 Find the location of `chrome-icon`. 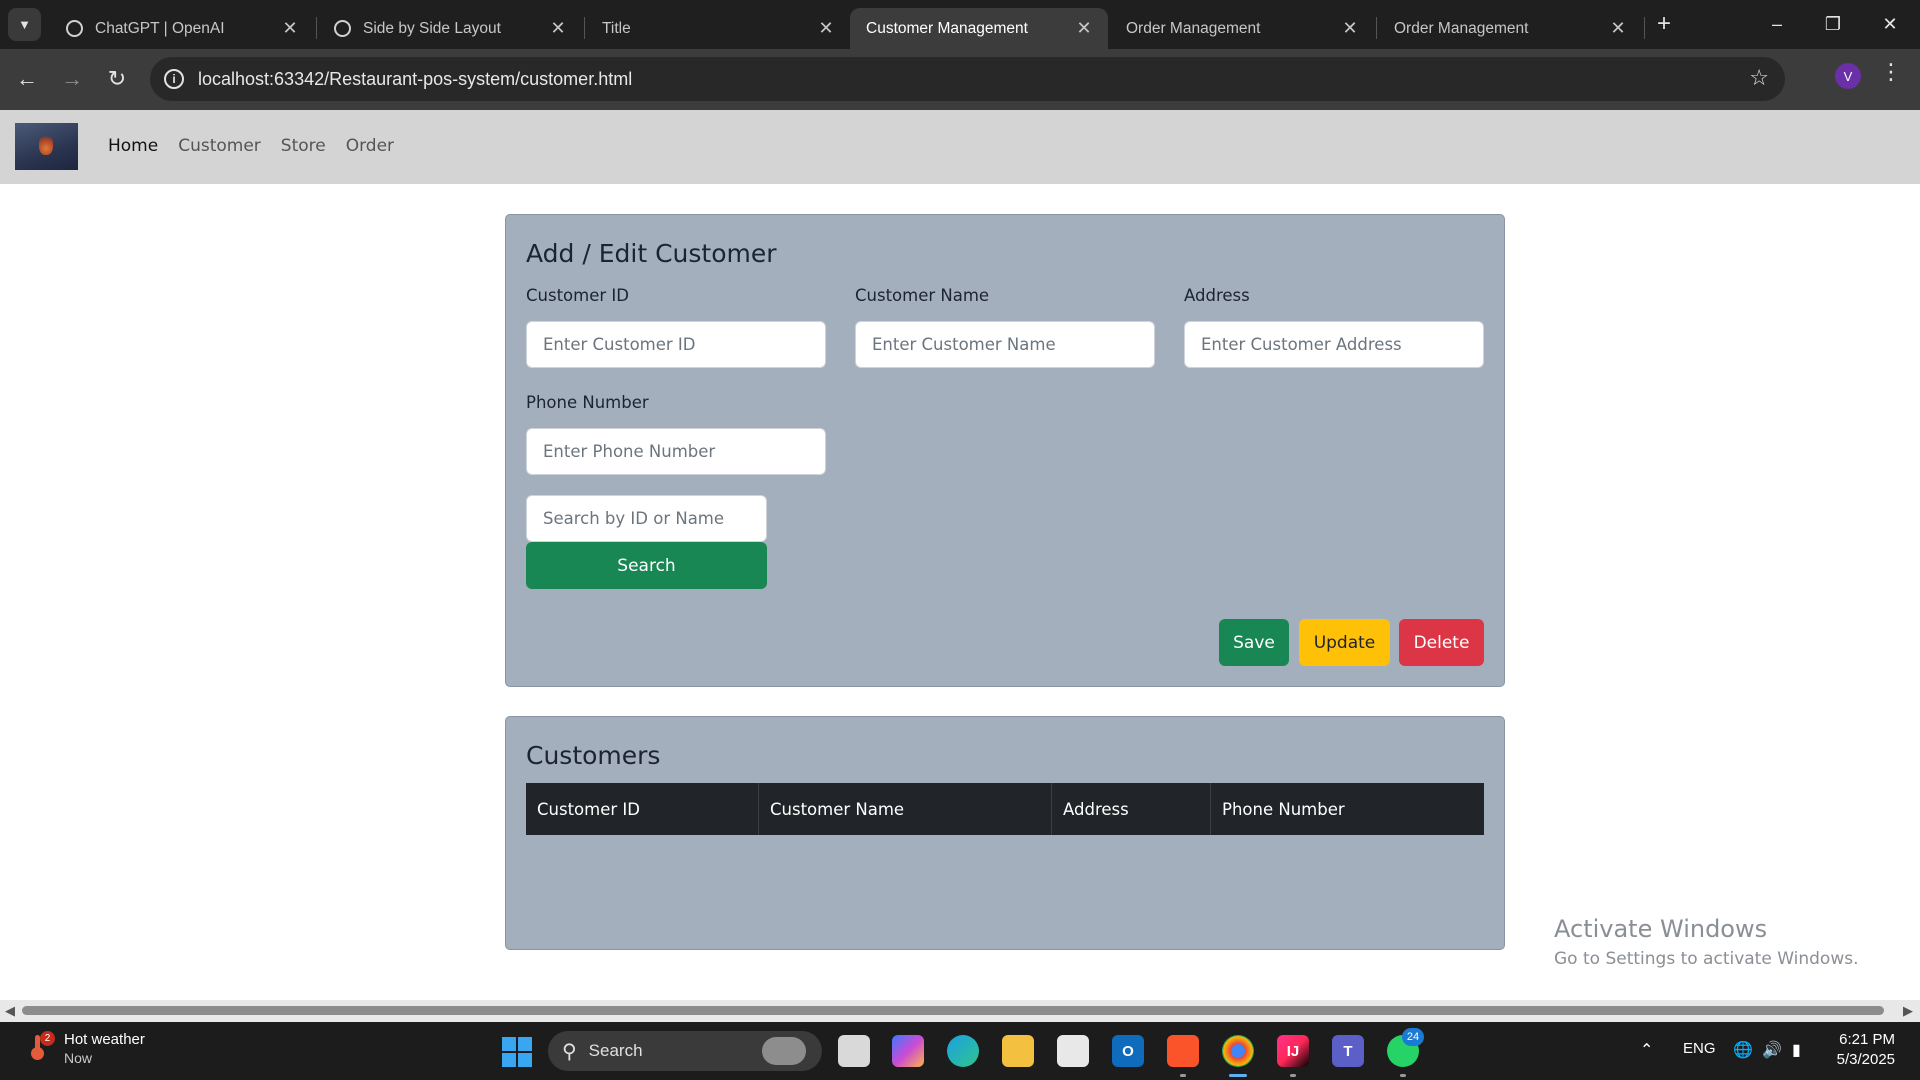

chrome-icon is located at coordinates (1238, 1051).